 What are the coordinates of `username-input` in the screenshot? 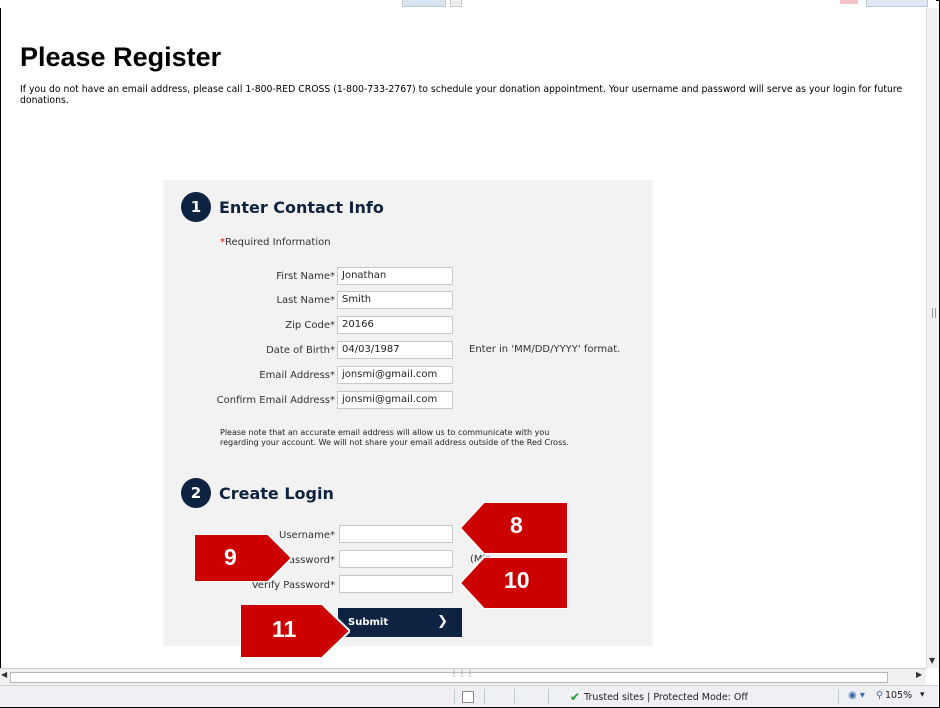 It's located at (396, 534).